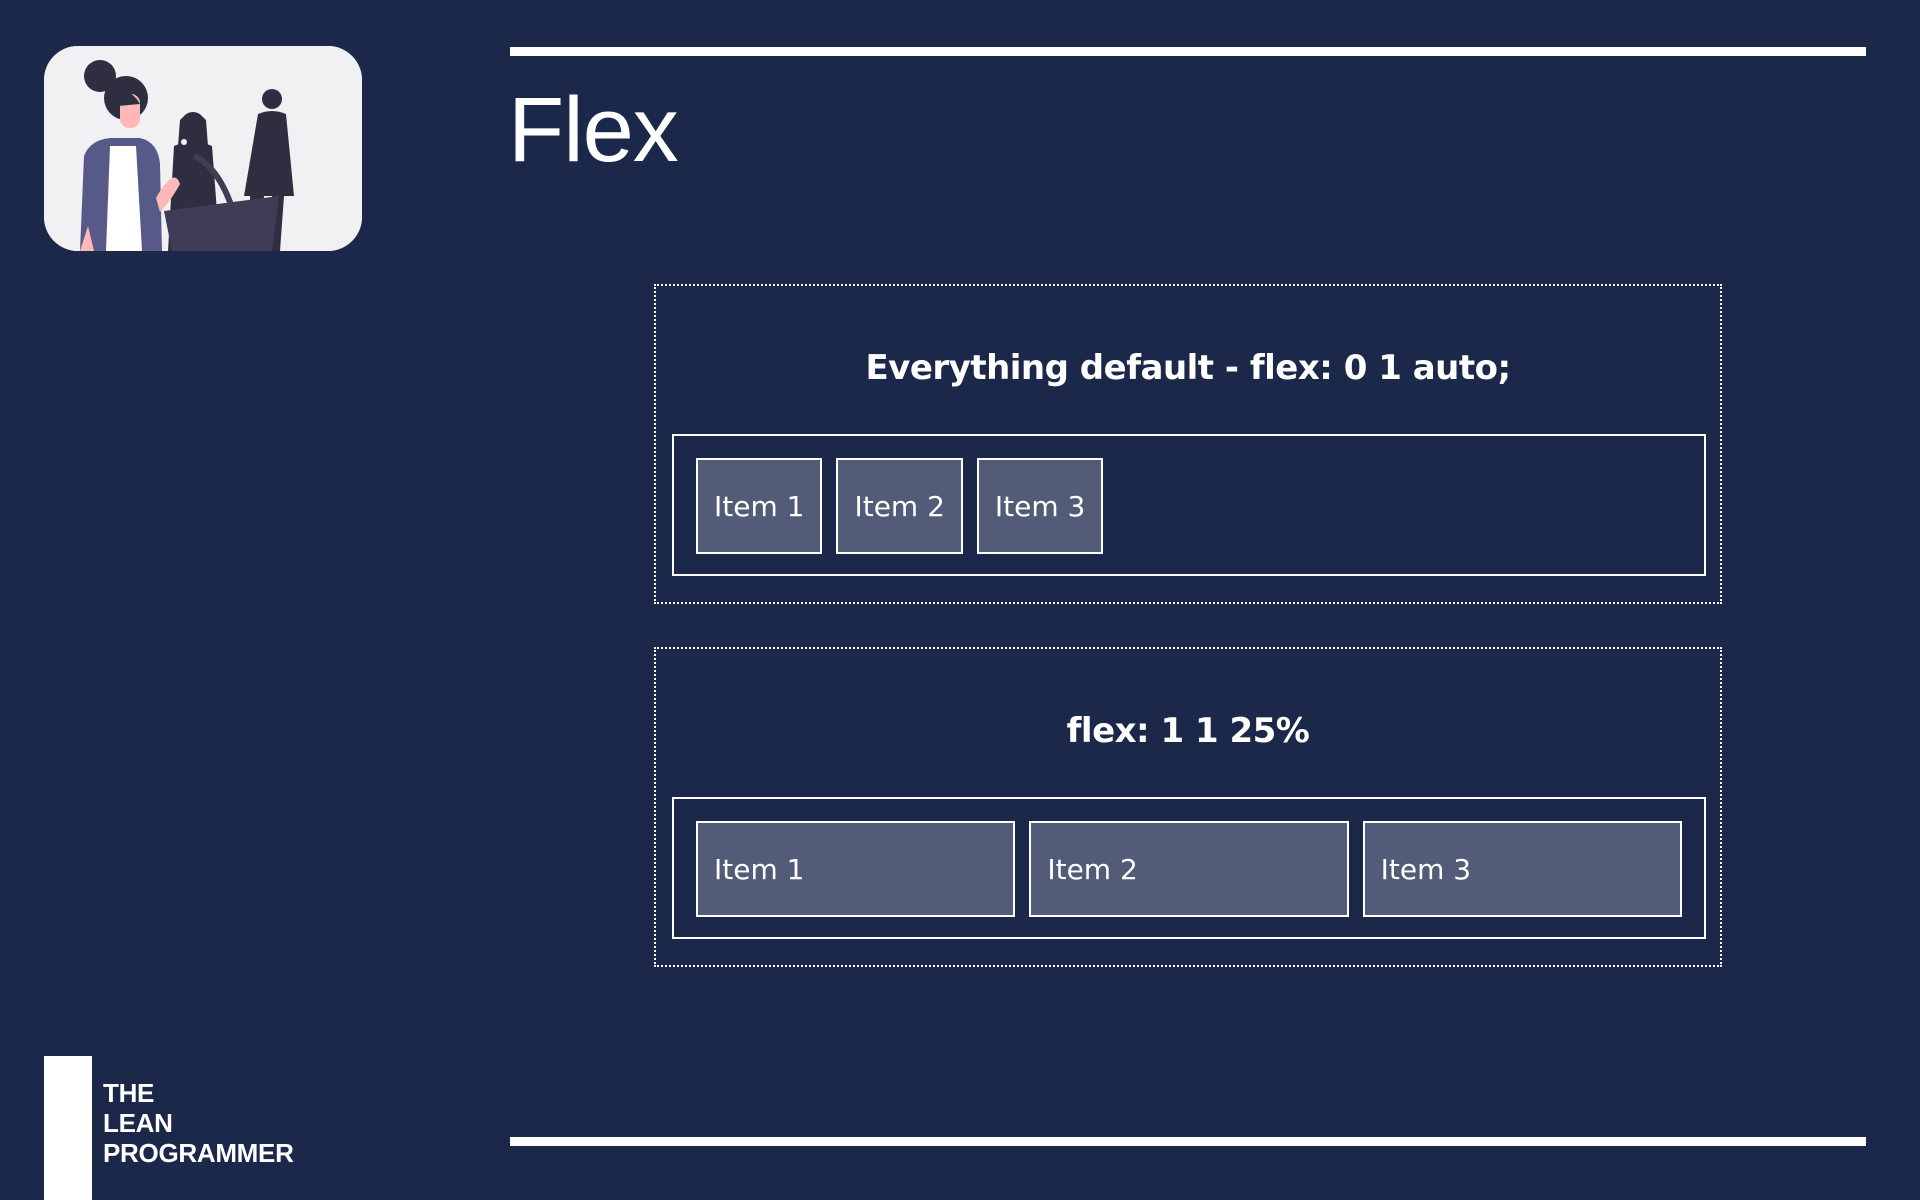  What do you see at coordinates (1188, 731) in the screenshot?
I see `demo-heading: flex: 1 1 25%` at bounding box center [1188, 731].